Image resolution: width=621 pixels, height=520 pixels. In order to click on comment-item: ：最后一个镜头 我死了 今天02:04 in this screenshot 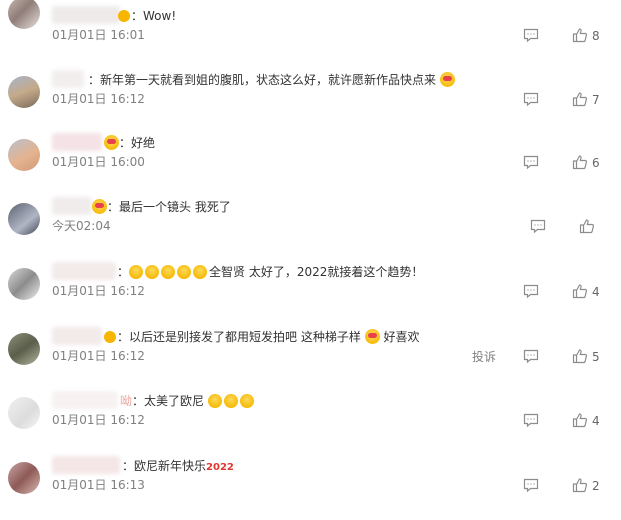, I will do `click(310, 229)`.